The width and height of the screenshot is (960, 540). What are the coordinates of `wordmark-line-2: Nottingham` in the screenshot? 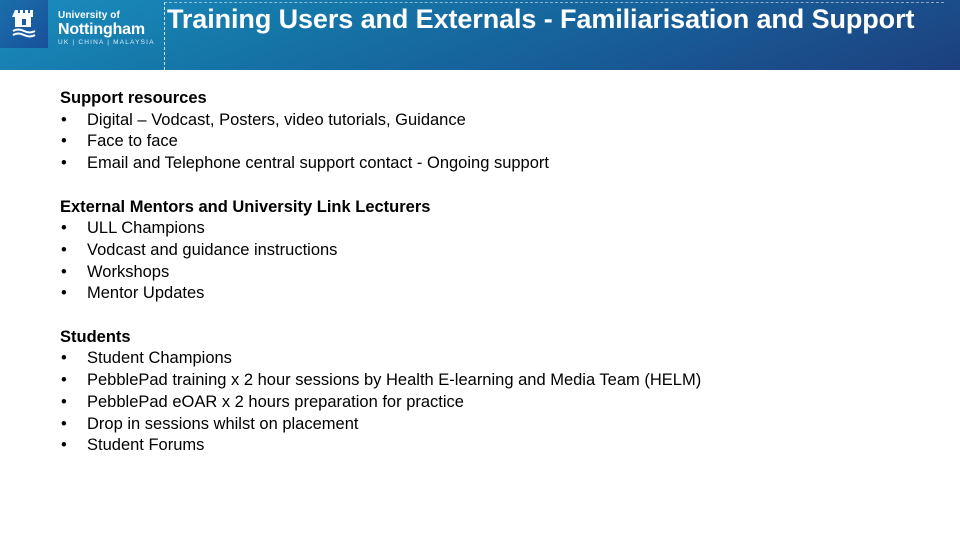 It's located at (101, 29).